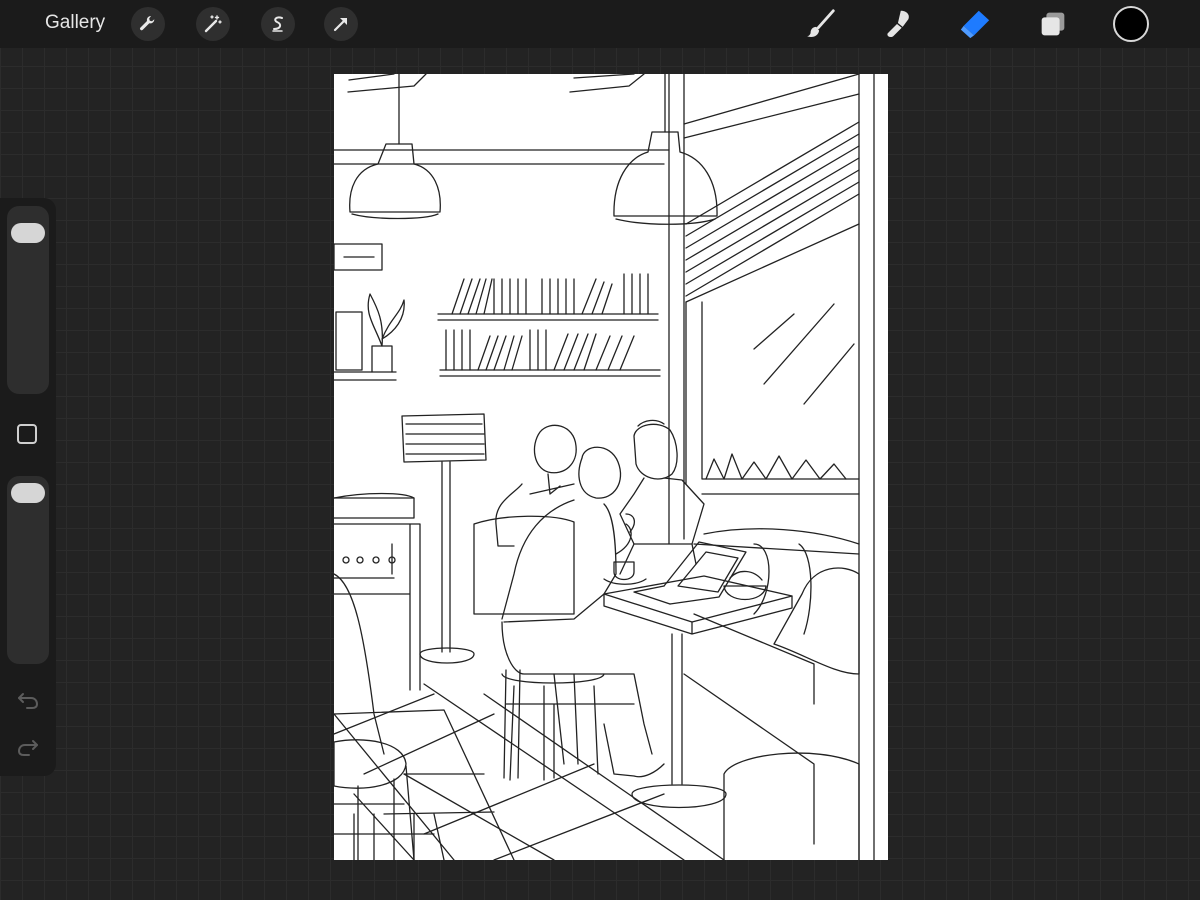 Image resolution: width=1200 pixels, height=900 pixels. What do you see at coordinates (28, 493) in the screenshot?
I see `opacity-thumb` at bounding box center [28, 493].